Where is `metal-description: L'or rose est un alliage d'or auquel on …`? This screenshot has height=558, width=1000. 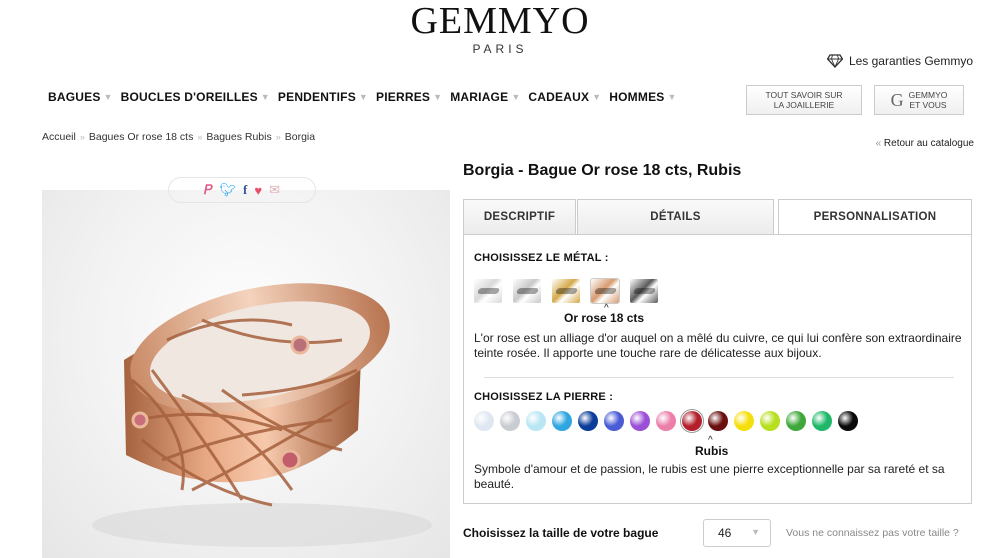 metal-description: L'or rose est un alliage d'or auquel on … is located at coordinates (718, 345).